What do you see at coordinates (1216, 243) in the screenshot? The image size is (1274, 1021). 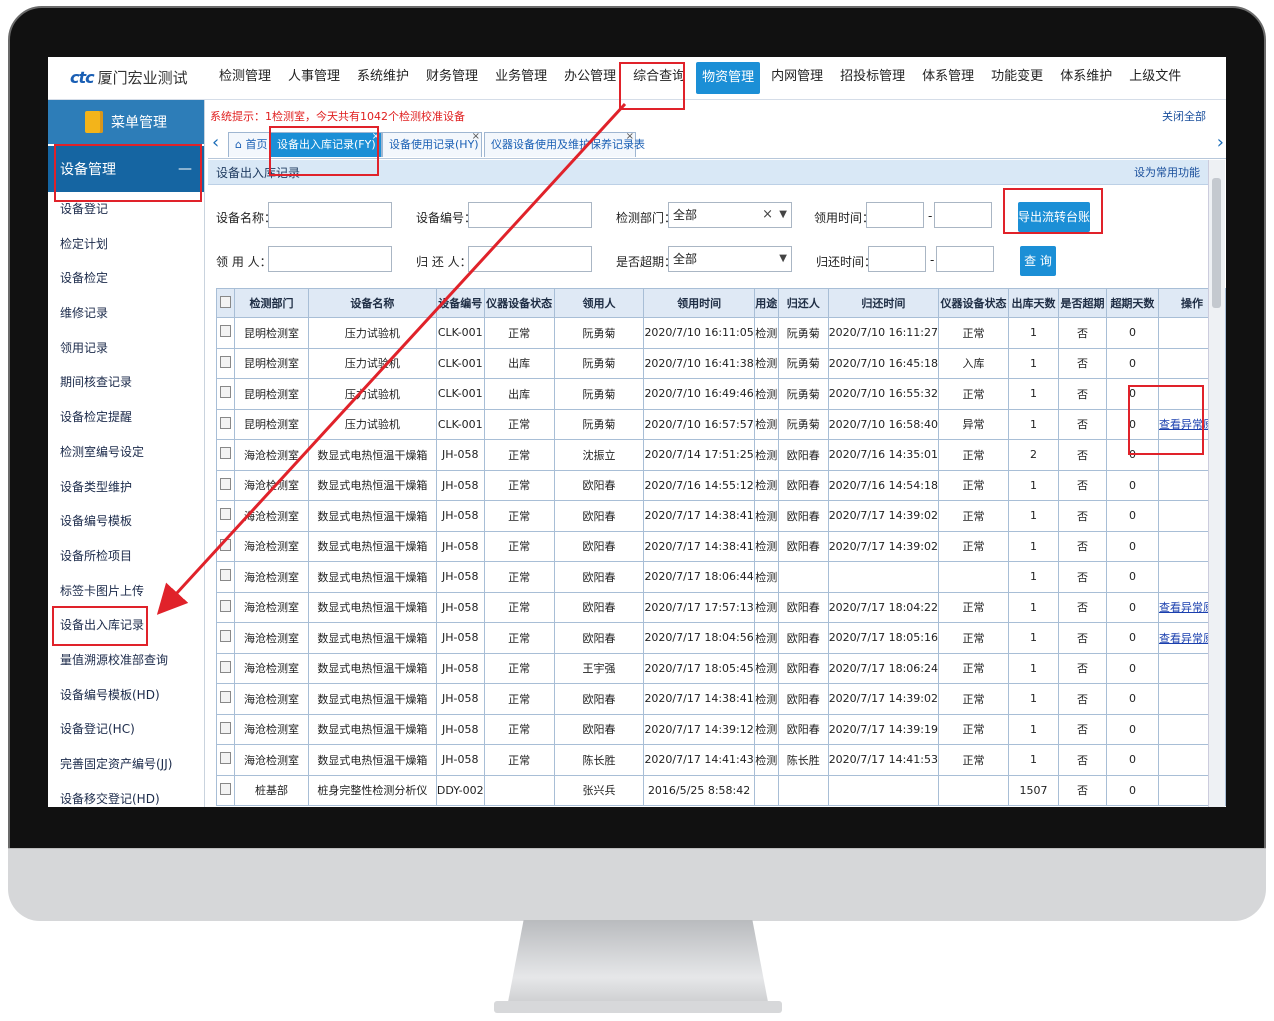 I see `scrollbar-thumb` at bounding box center [1216, 243].